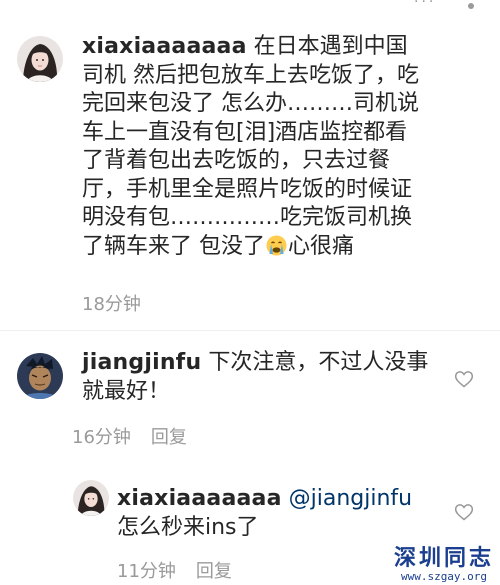 This screenshot has width=500, height=585. I want to click on comment-2-meta: 16分钟 回复, so click(129, 436).